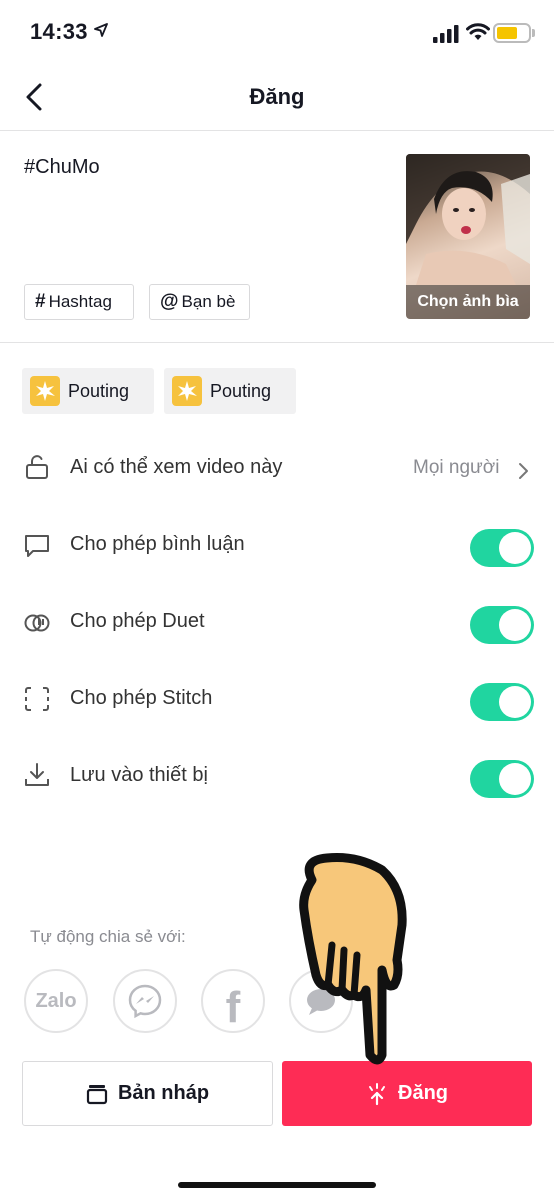 This screenshot has height=1200, width=554. What do you see at coordinates (533, 33) in the screenshot?
I see `battery-nub` at bounding box center [533, 33].